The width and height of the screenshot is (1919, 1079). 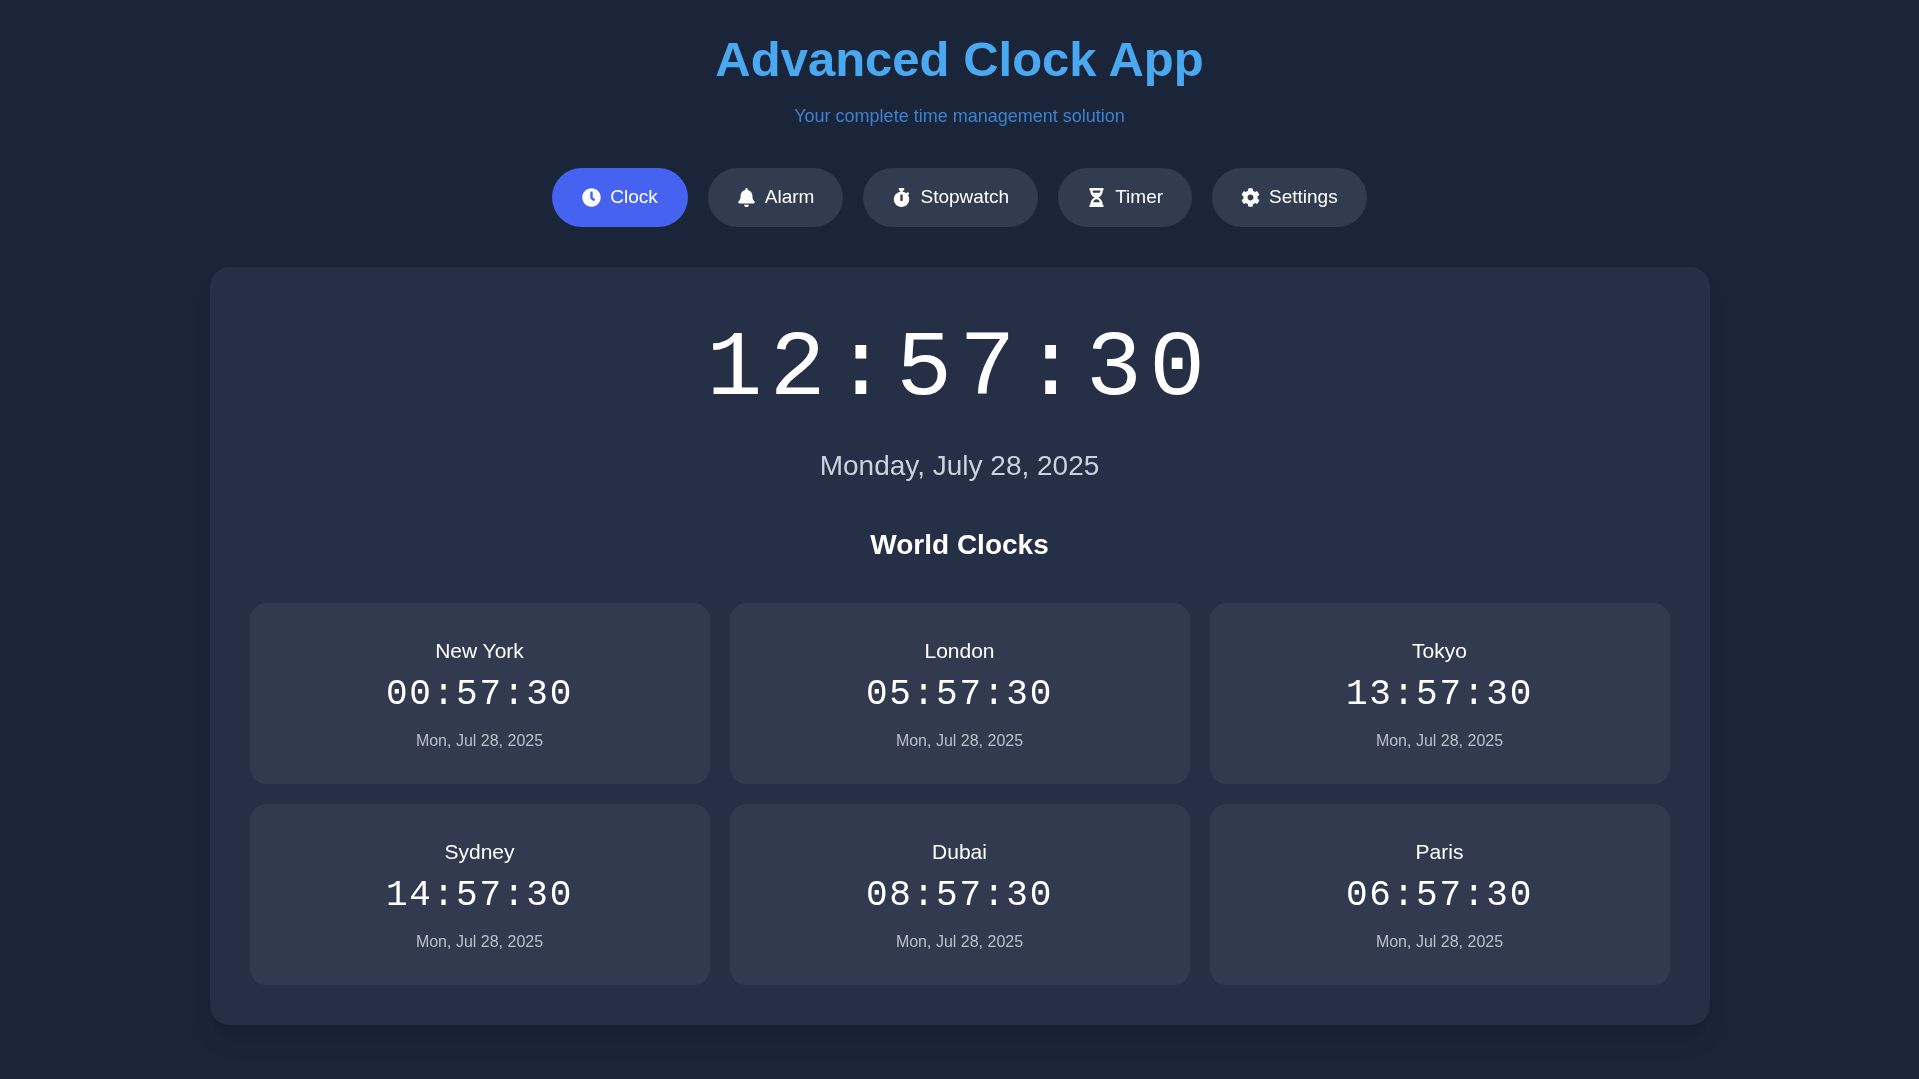 I want to click on current-date: Monday, July 28, 2025, so click(x=959, y=466).